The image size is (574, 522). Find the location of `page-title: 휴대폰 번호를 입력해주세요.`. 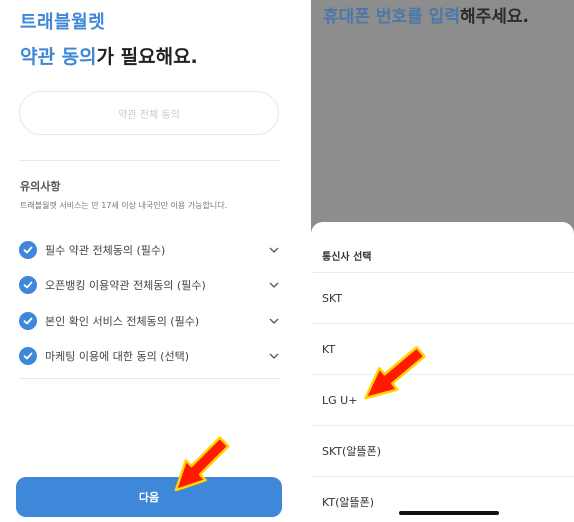

page-title: 휴대폰 번호를 입력해주세요. is located at coordinates (426, 14).